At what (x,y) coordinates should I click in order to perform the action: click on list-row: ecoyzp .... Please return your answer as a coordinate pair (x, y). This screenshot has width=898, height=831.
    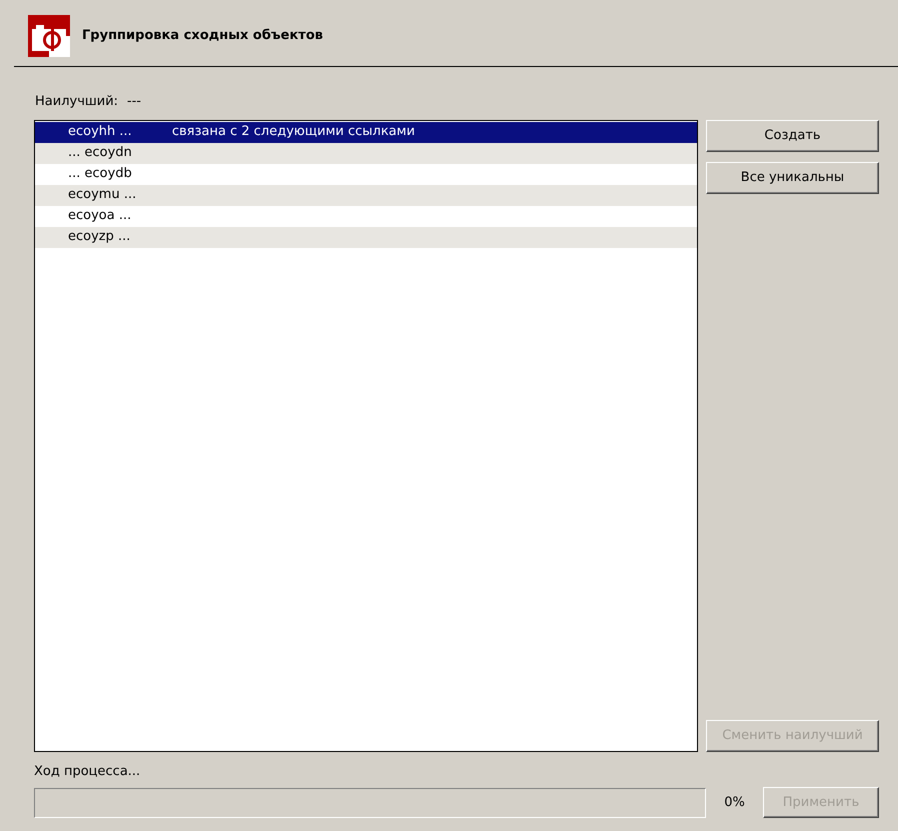
    Looking at the image, I should click on (366, 237).